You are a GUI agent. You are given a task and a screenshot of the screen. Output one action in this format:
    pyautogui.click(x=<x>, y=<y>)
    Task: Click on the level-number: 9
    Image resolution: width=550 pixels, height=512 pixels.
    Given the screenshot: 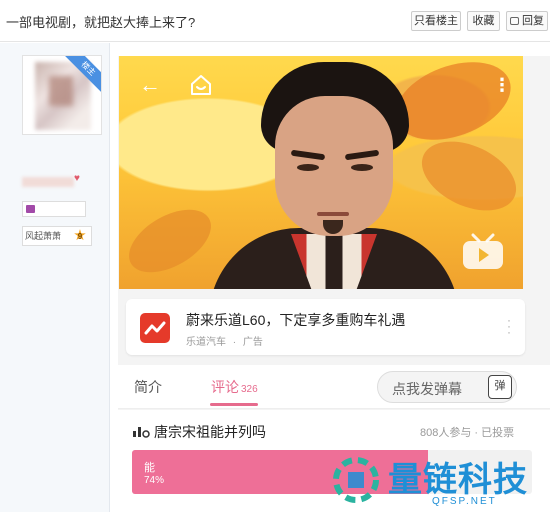 What is the action you would take?
    pyautogui.click(x=80, y=236)
    